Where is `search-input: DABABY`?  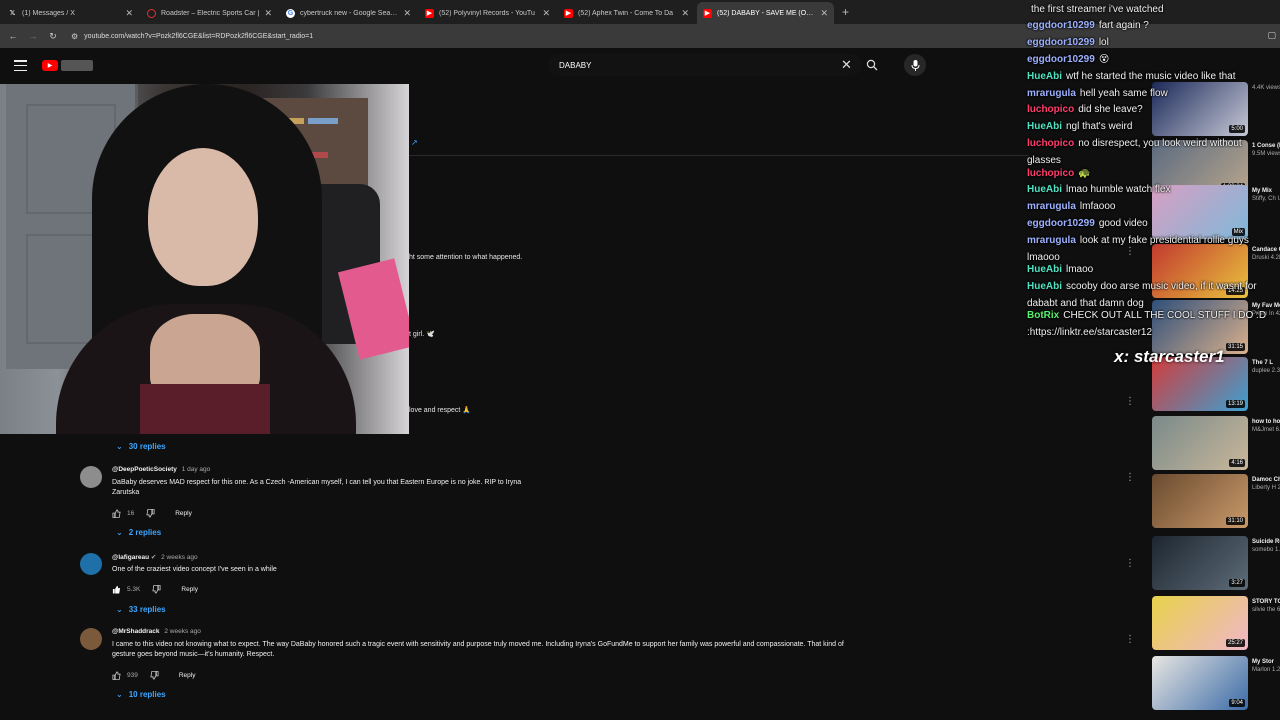 search-input: DABABY is located at coordinates (705, 65).